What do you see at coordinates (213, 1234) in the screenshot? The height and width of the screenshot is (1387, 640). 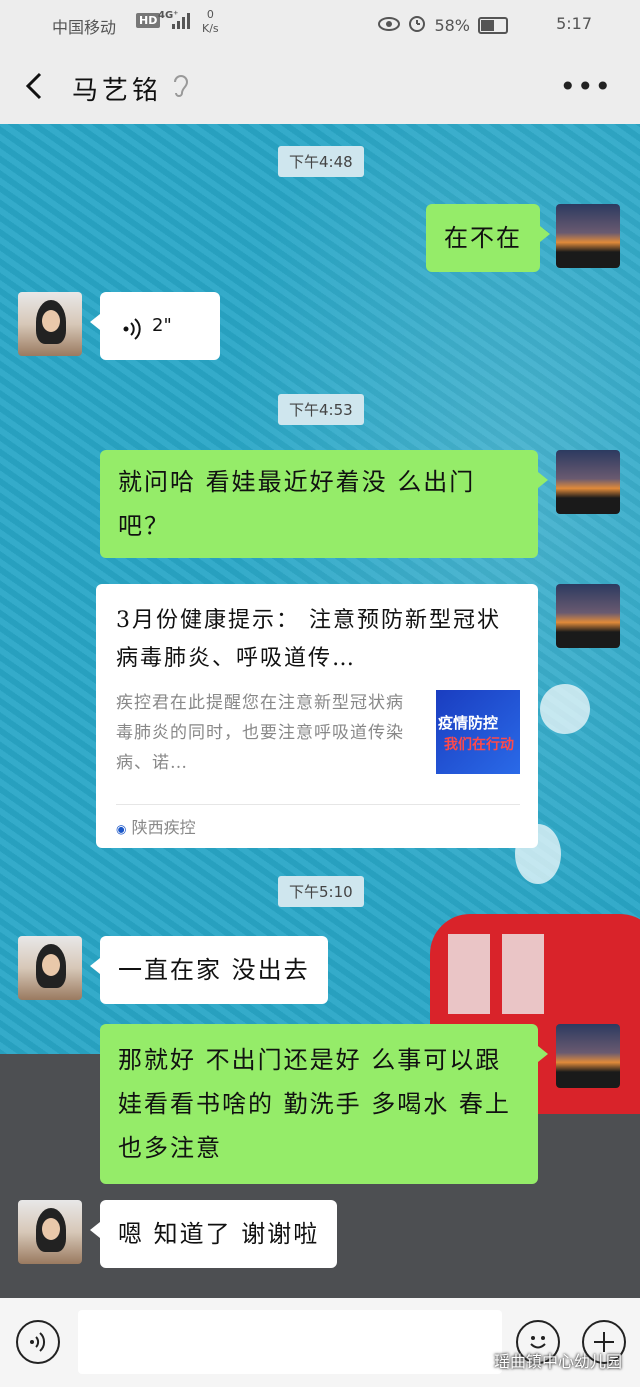 I see `message-bubble-received: 嗯 知道了 谢谢啦` at bounding box center [213, 1234].